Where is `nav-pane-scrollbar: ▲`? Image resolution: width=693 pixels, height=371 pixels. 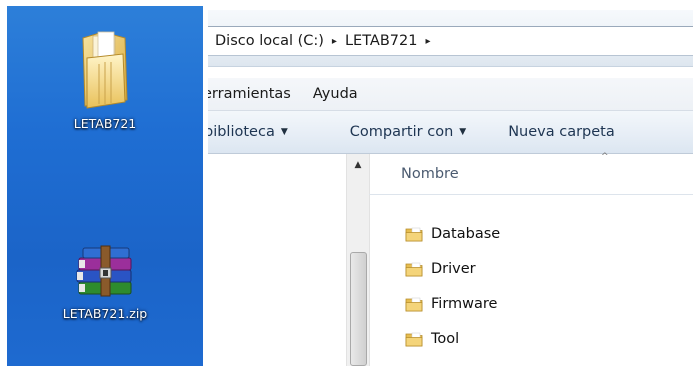
nav-pane-scrollbar: ▲ is located at coordinates (358, 260).